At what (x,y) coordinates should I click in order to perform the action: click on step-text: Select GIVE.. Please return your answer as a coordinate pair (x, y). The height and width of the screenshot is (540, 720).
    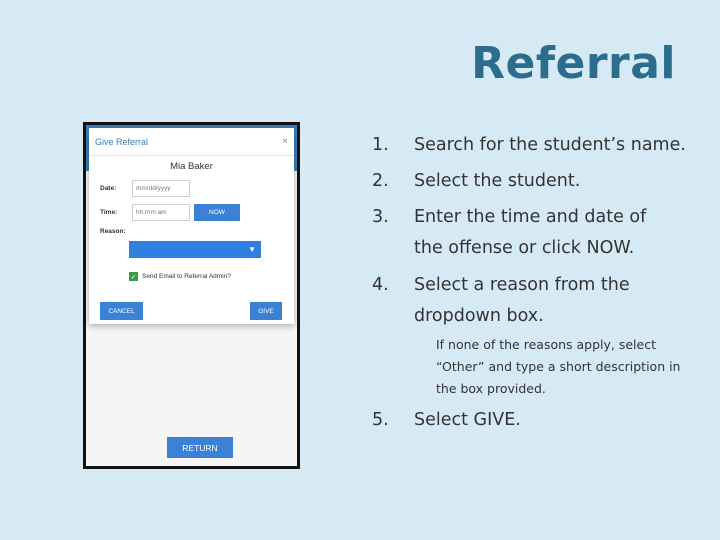
    Looking at the image, I should click on (467, 420).